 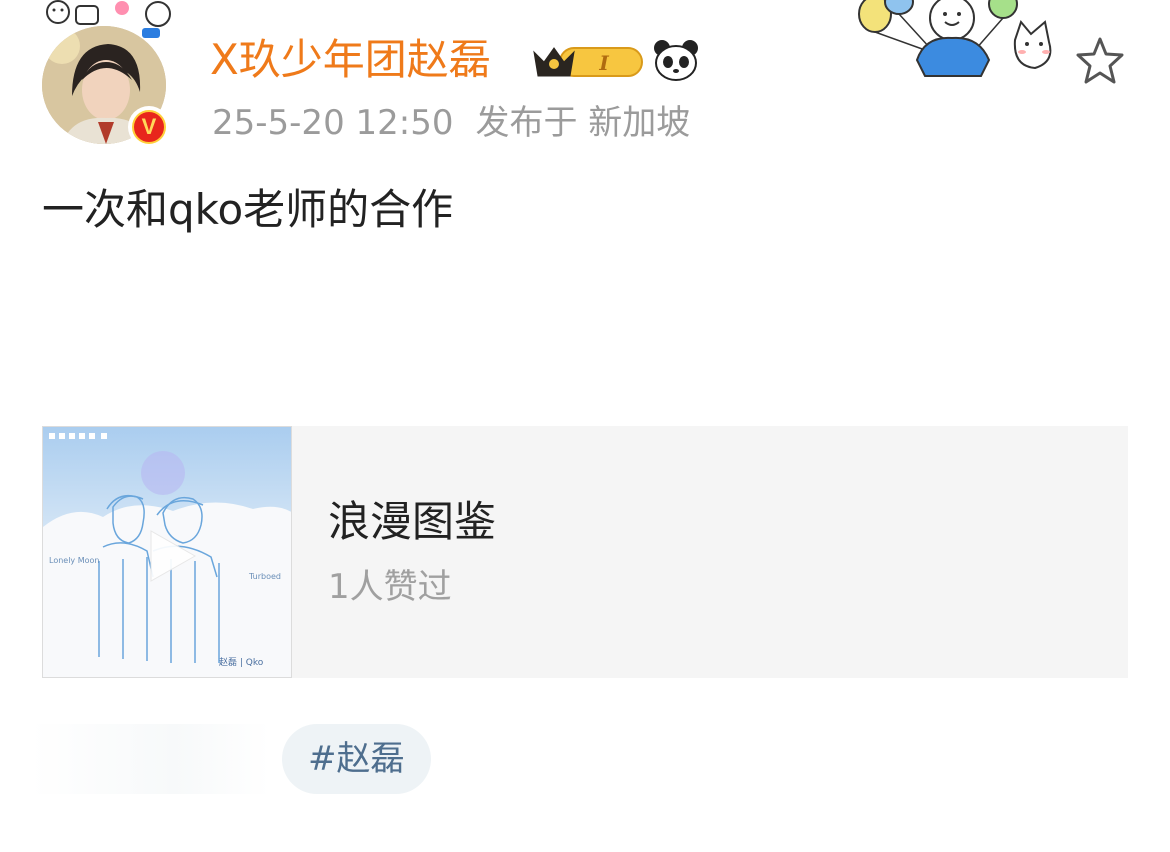 I want to click on vip-level: I, so click(x=603, y=63).